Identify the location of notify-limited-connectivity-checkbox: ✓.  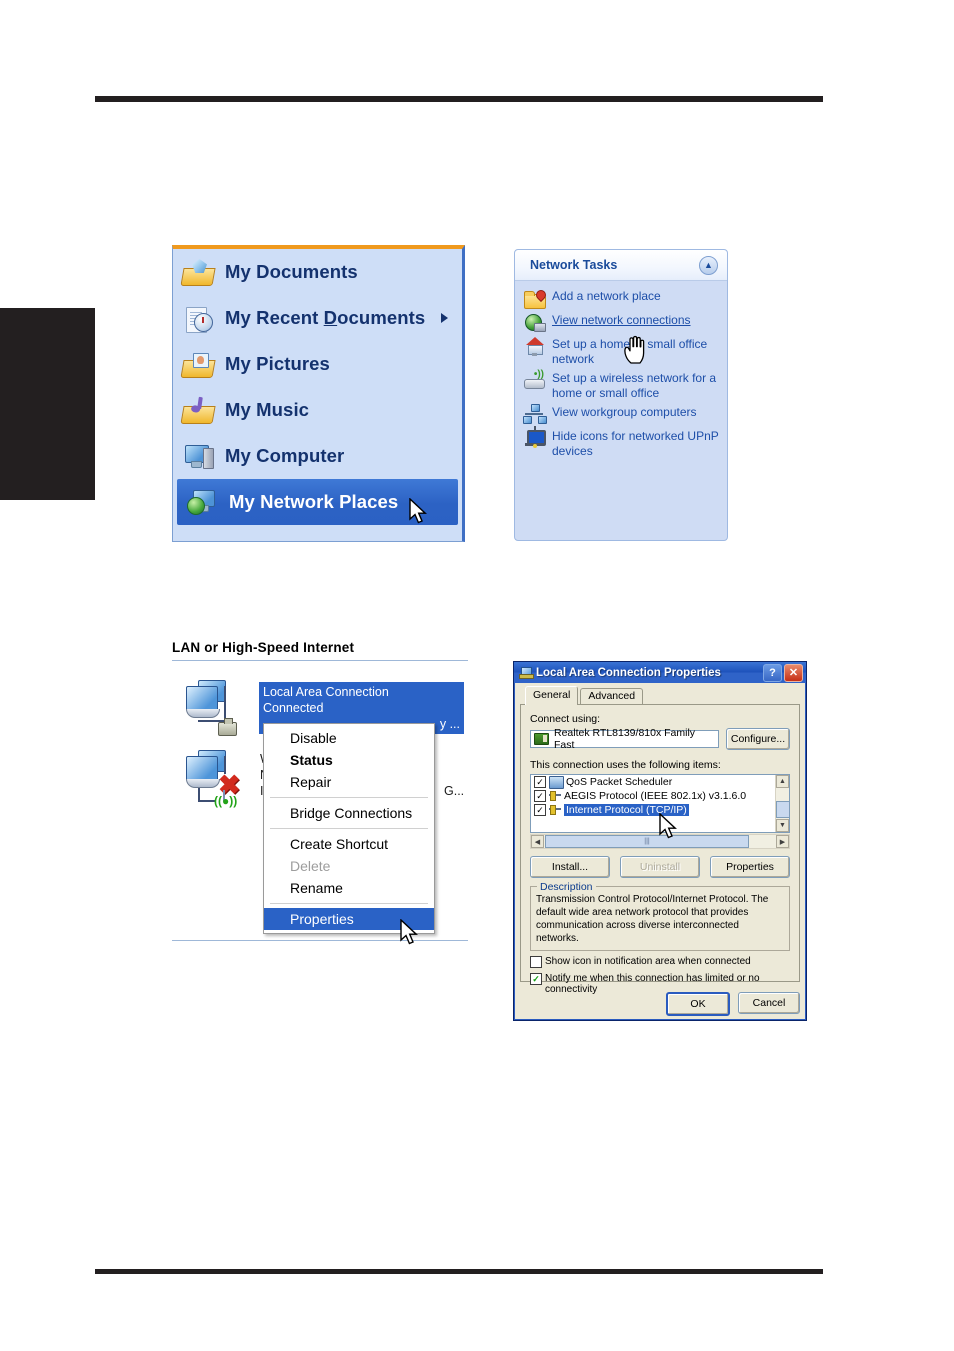
(536, 979).